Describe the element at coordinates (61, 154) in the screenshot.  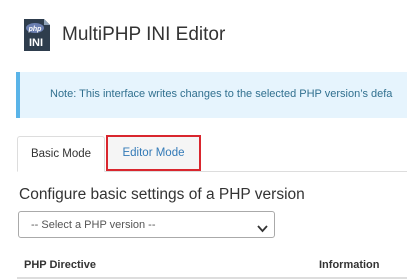
I see `tab-basic-mode: Basic Mode` at that location.